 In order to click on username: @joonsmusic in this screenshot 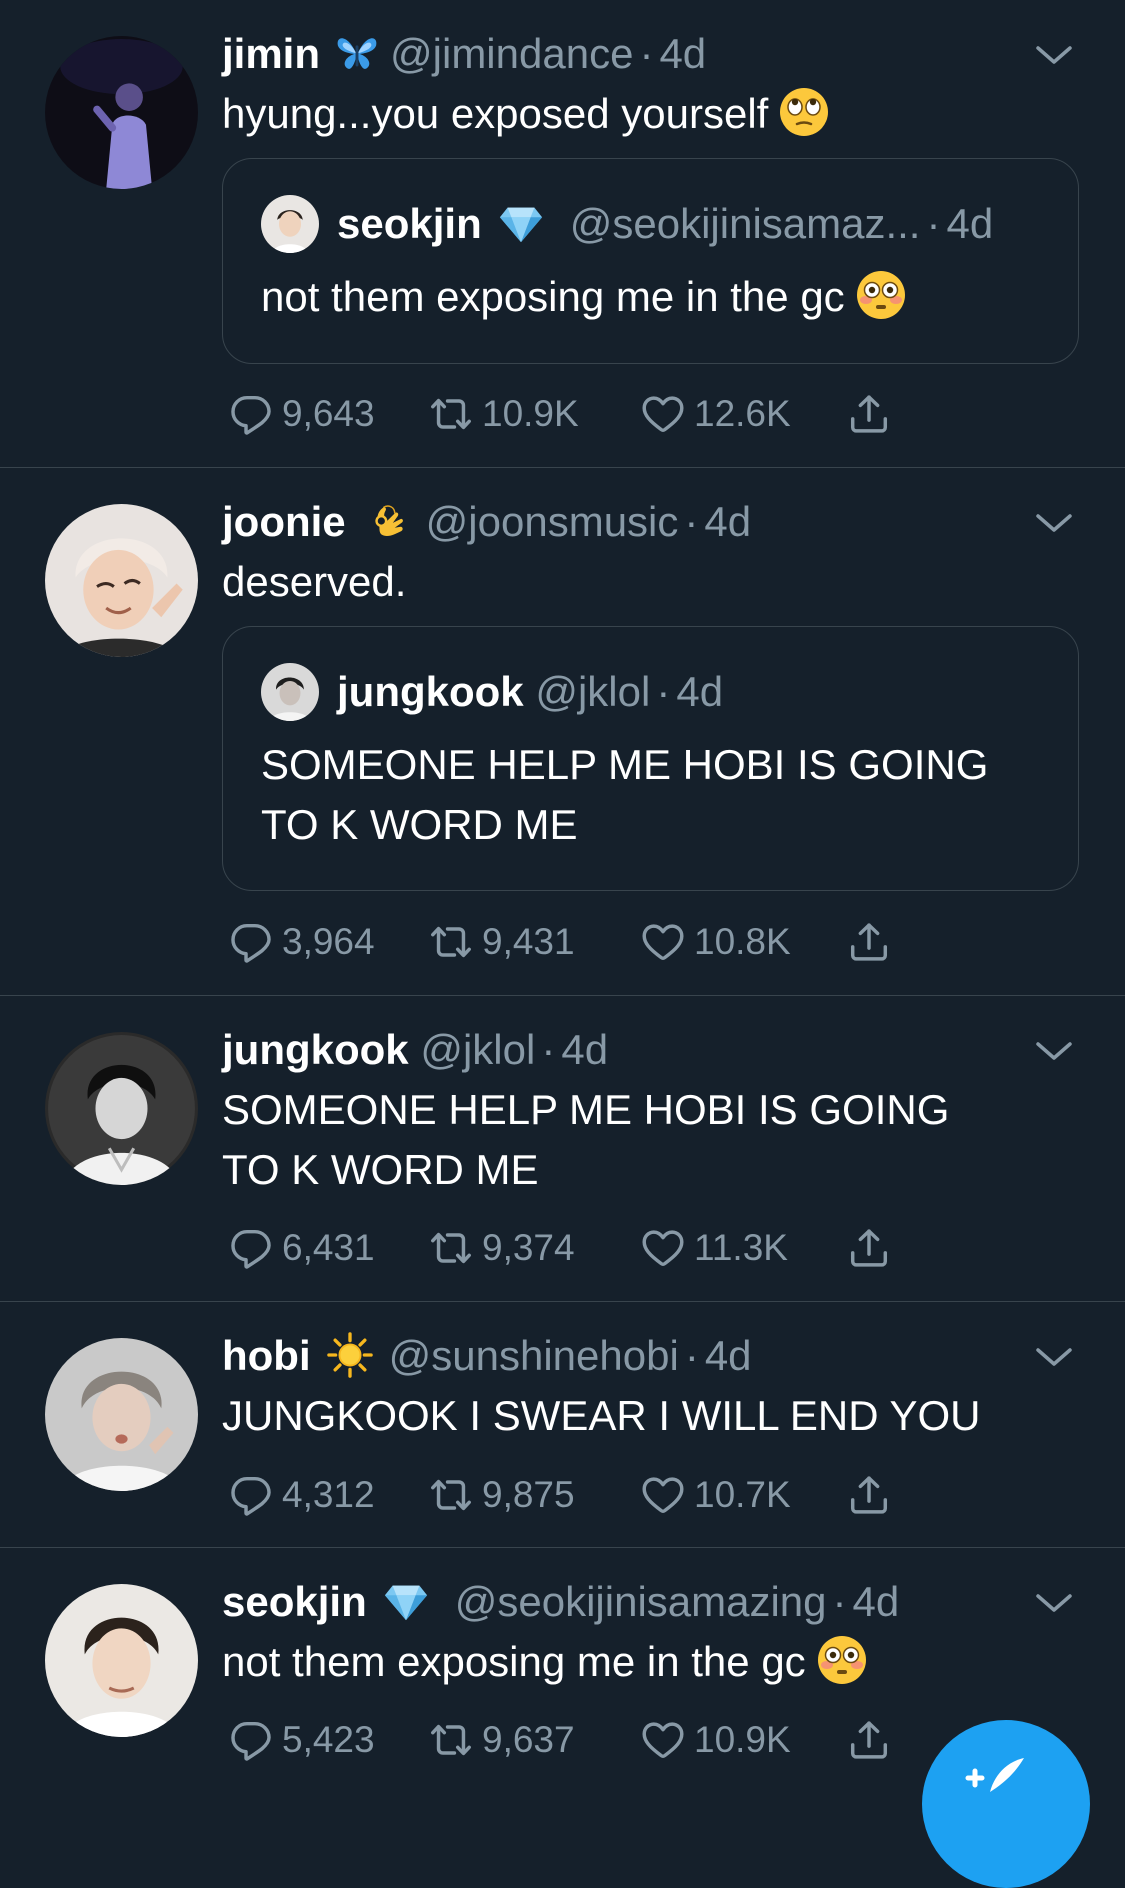, I will do `click(552, 521)`.